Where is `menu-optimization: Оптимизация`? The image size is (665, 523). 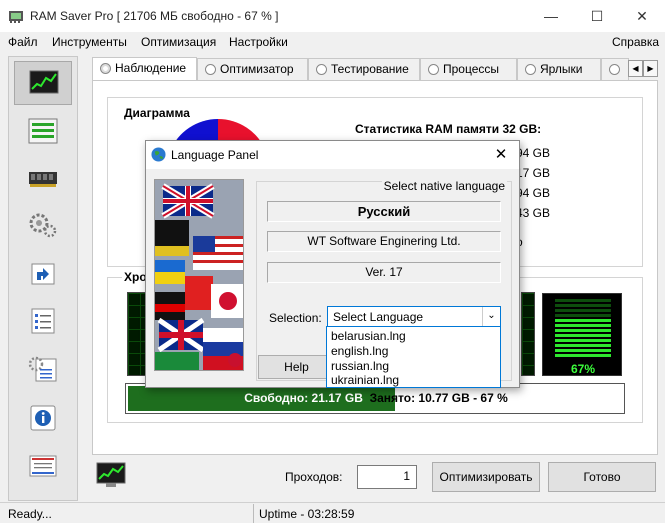 menu-optimization: Оптимизация is located at coordinates (178, 42).